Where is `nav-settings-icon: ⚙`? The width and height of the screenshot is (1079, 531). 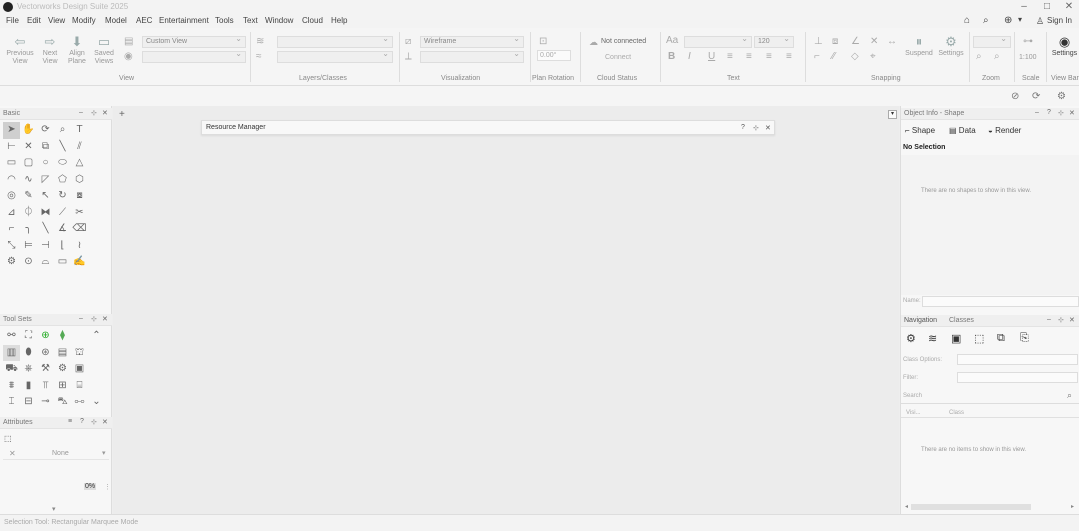 nav-settings-icon: ⚙ is located at coordinates (911, 338).